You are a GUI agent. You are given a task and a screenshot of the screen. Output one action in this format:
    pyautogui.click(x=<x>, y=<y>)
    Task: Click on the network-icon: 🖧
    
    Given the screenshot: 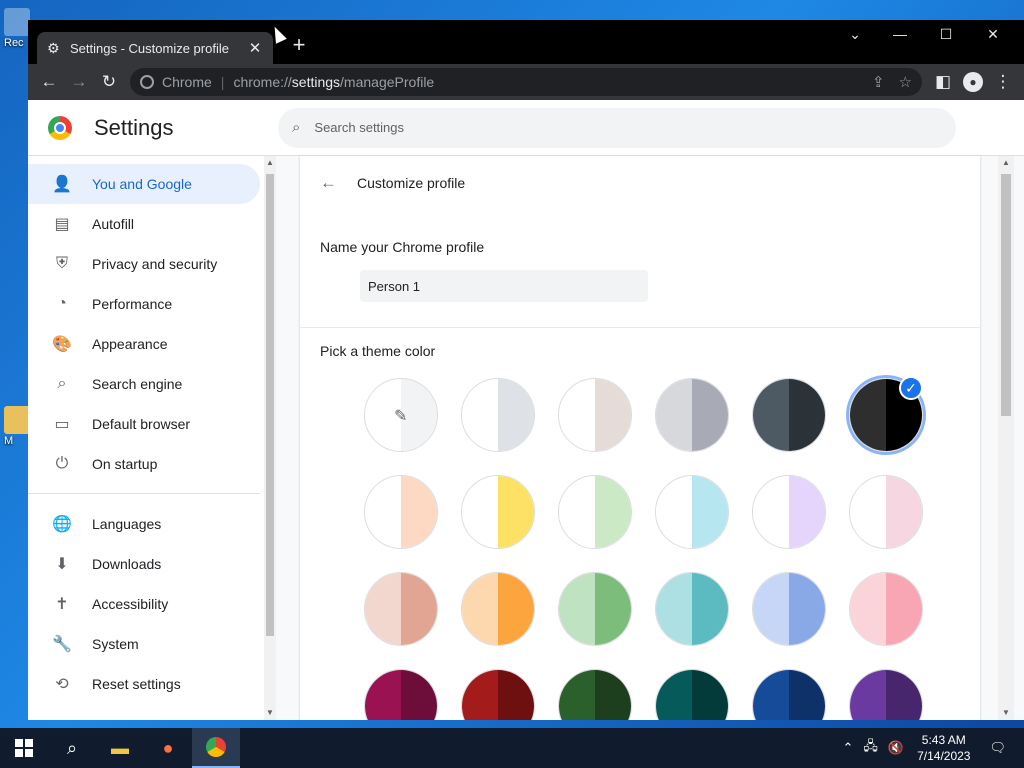 What is the action you would take?
    pyautogui.click(x=870, y=748)
    